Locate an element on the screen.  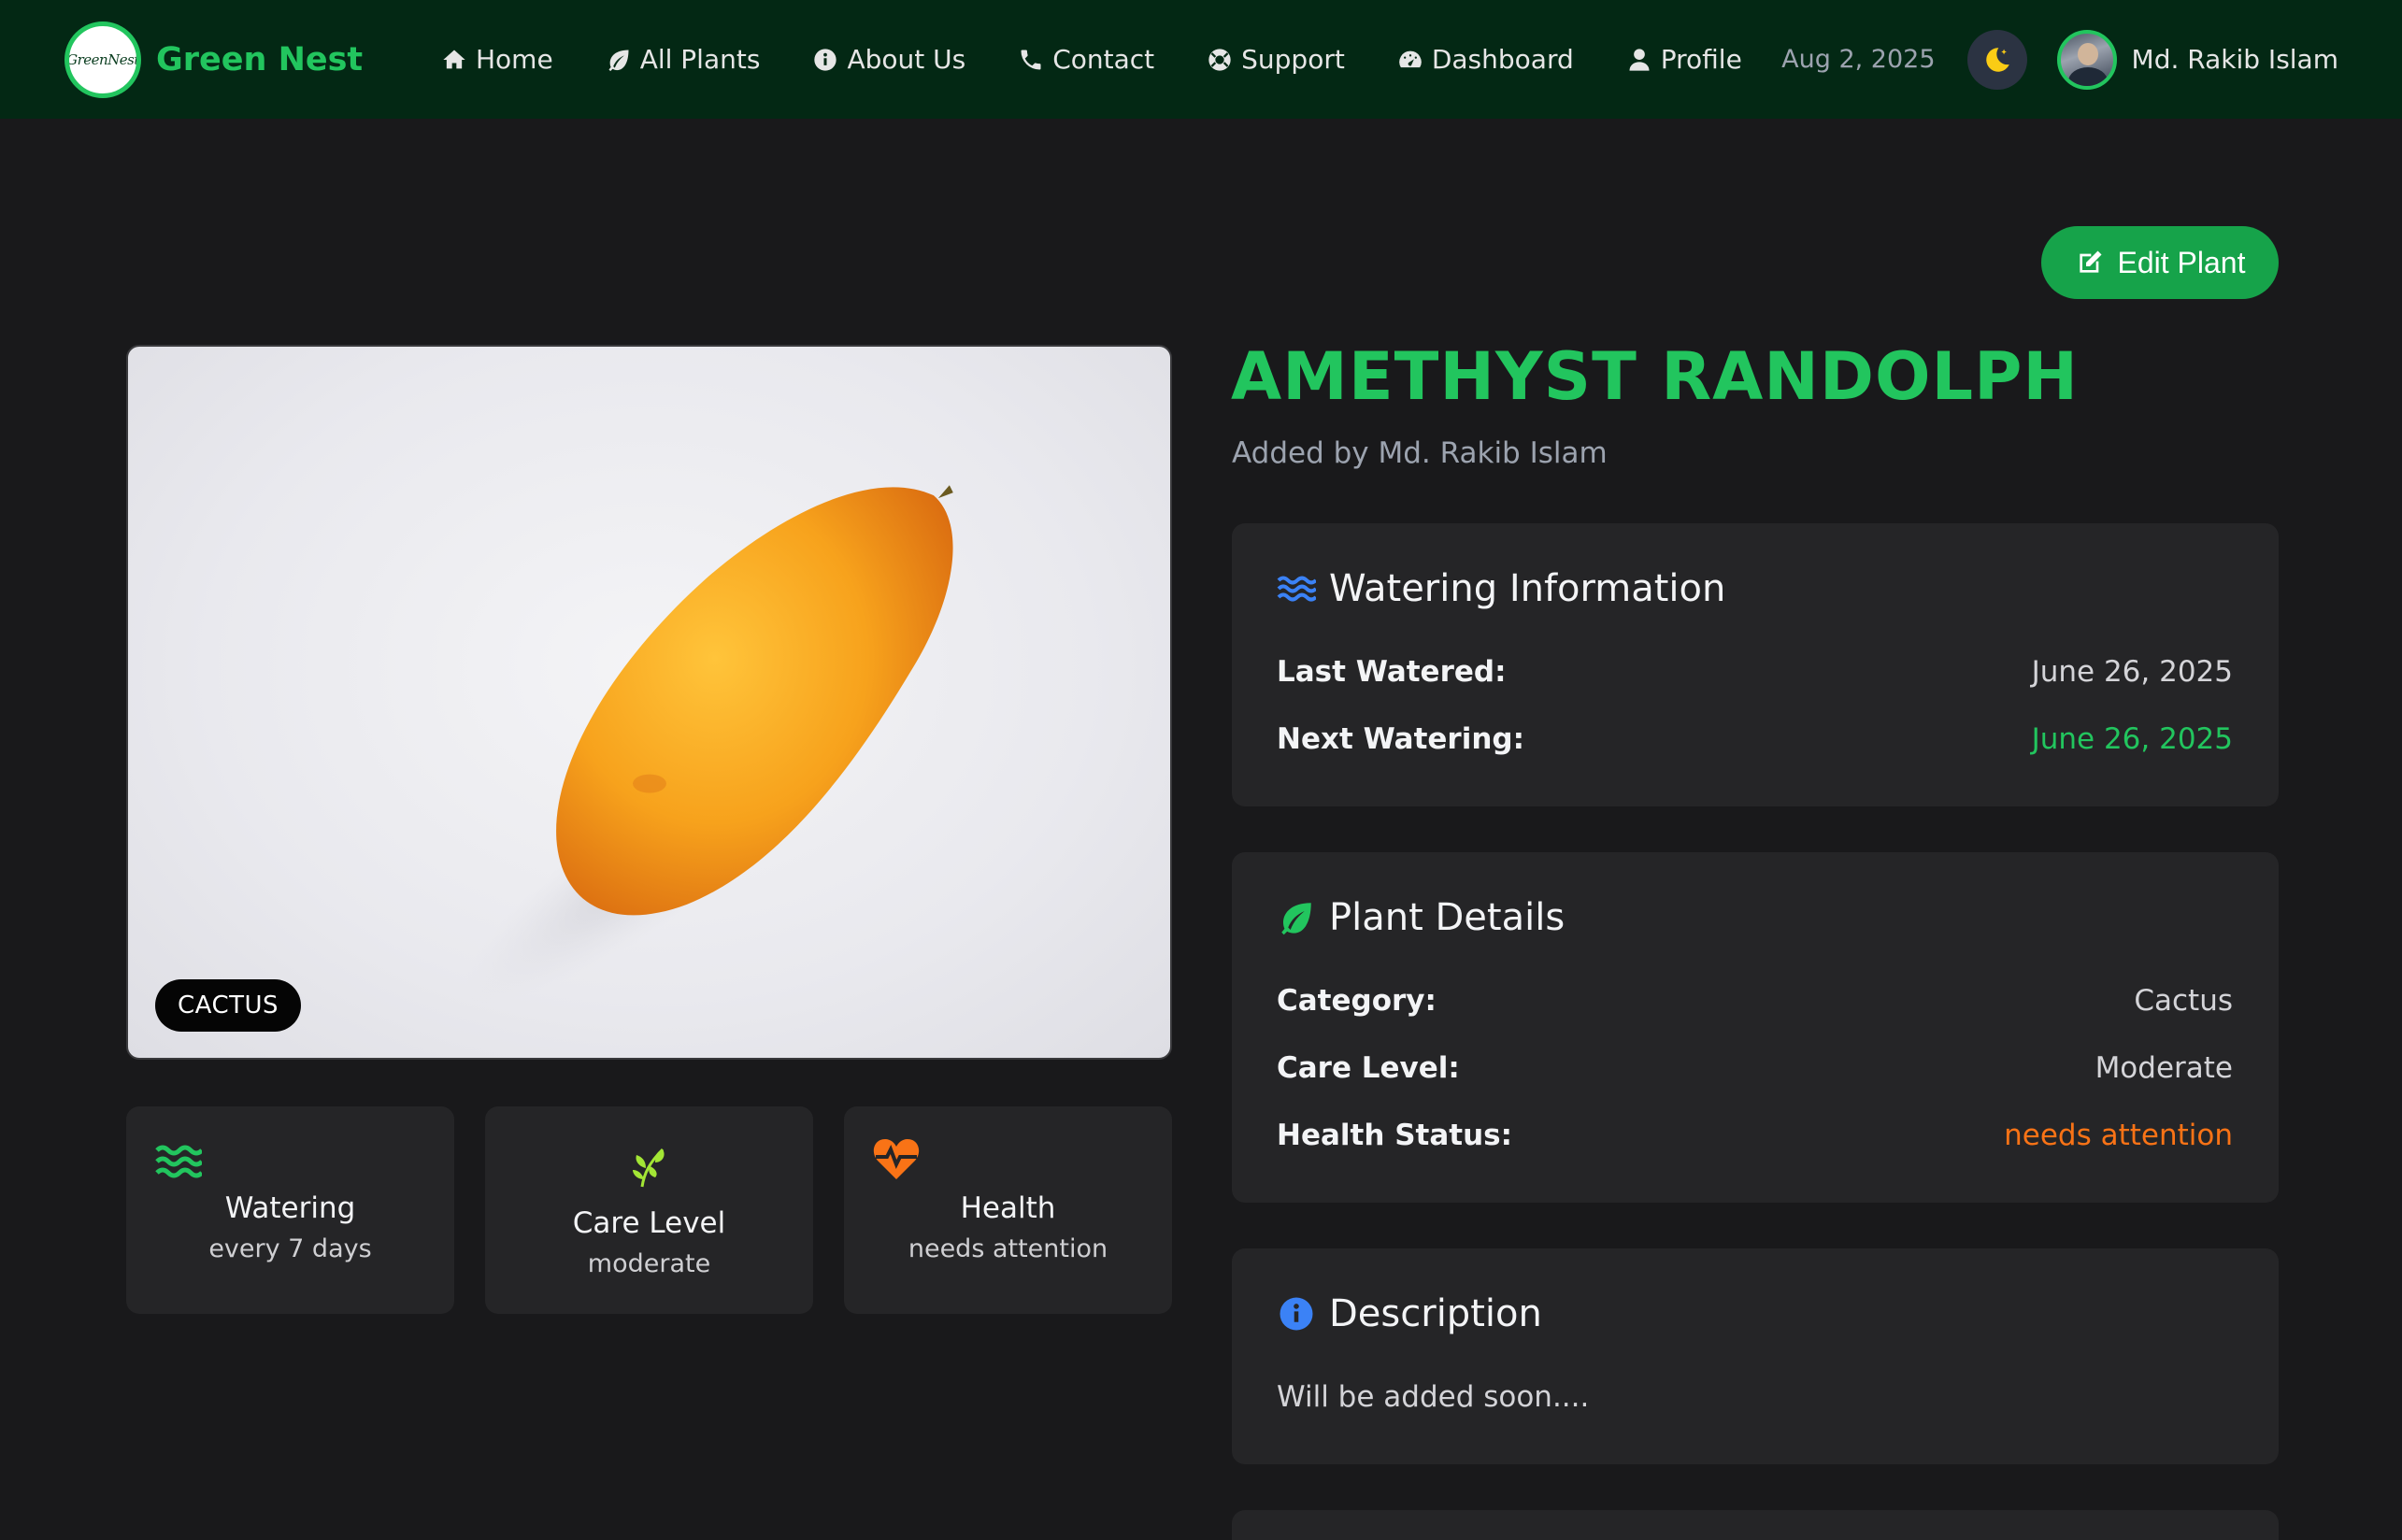
nav-link-about: About Us is located at coordinates (888, 59).